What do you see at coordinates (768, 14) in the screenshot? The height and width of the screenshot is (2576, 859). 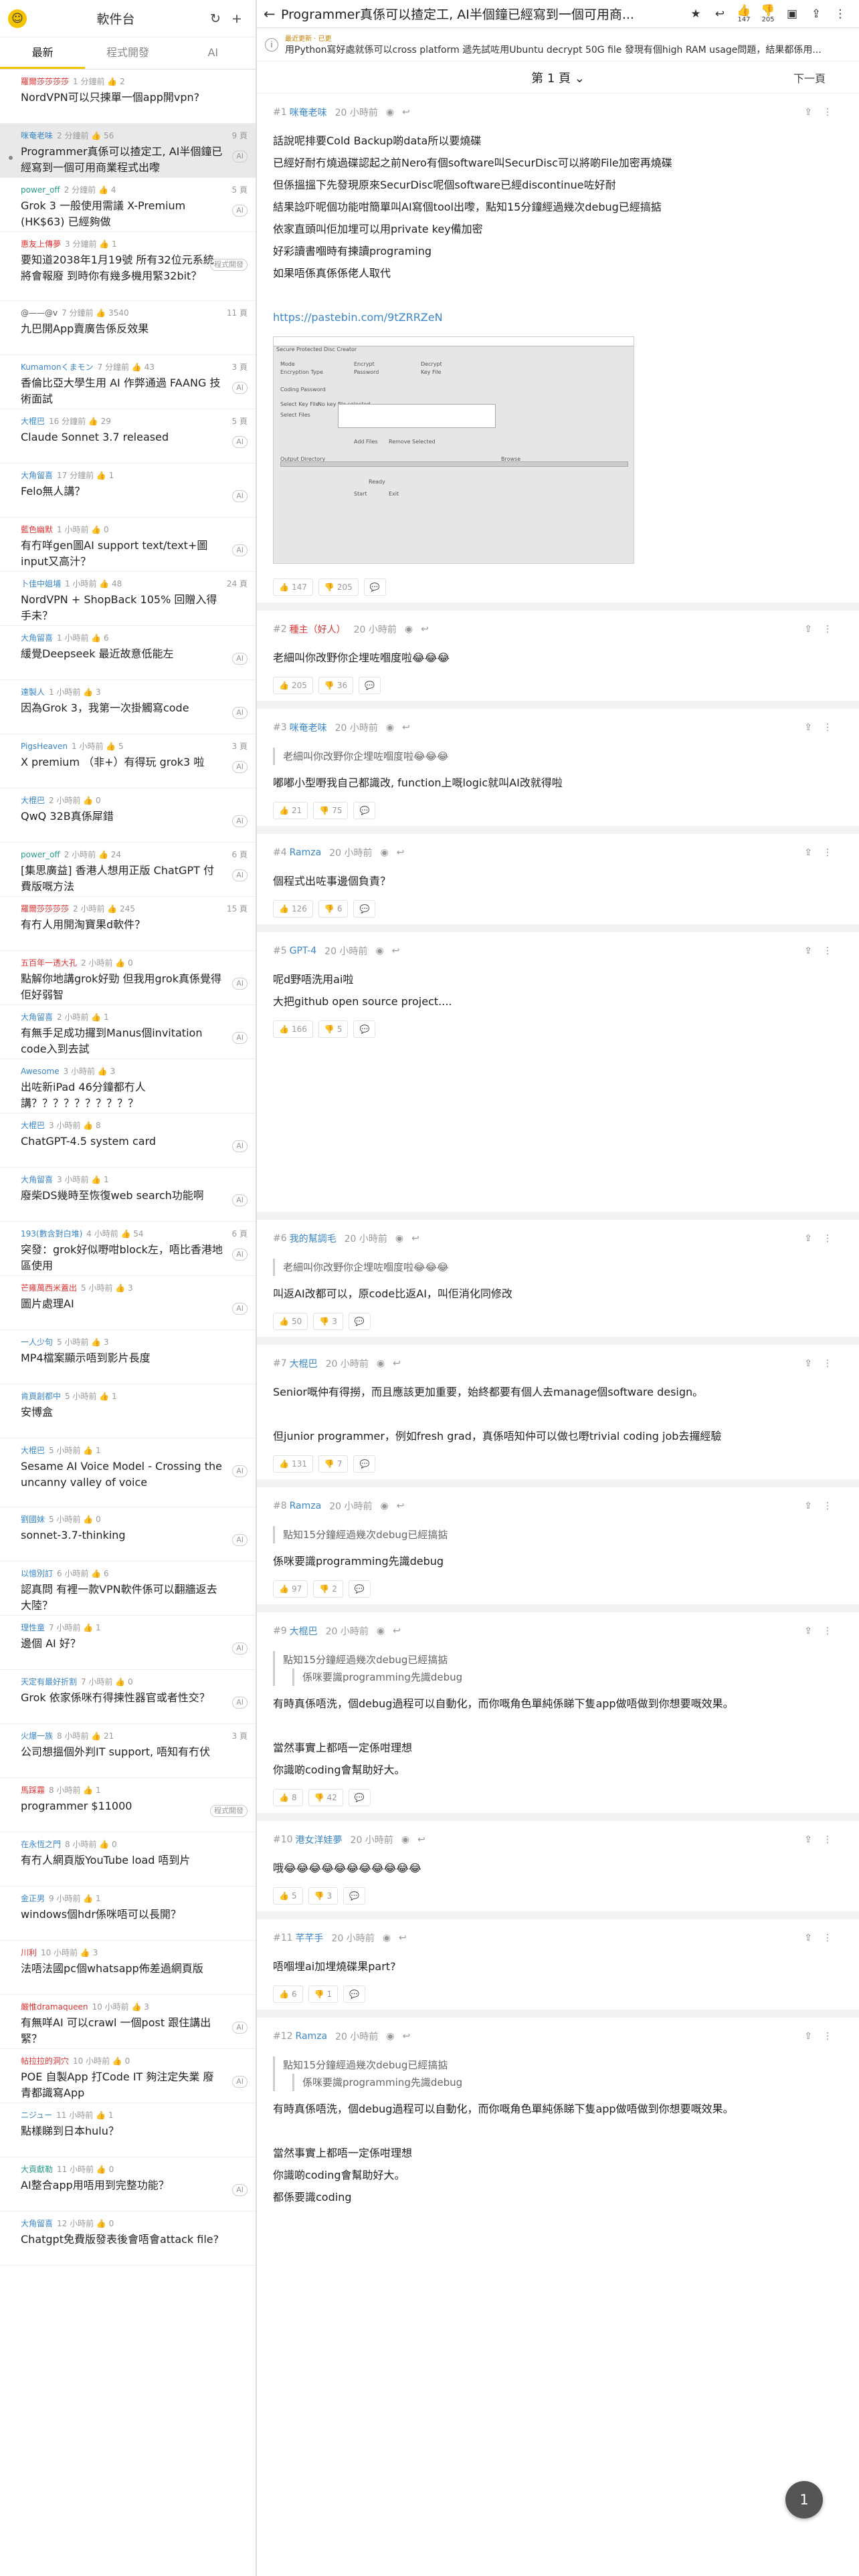 I see `dislike-icon: 👎 205` at bounding box center [768, 14].